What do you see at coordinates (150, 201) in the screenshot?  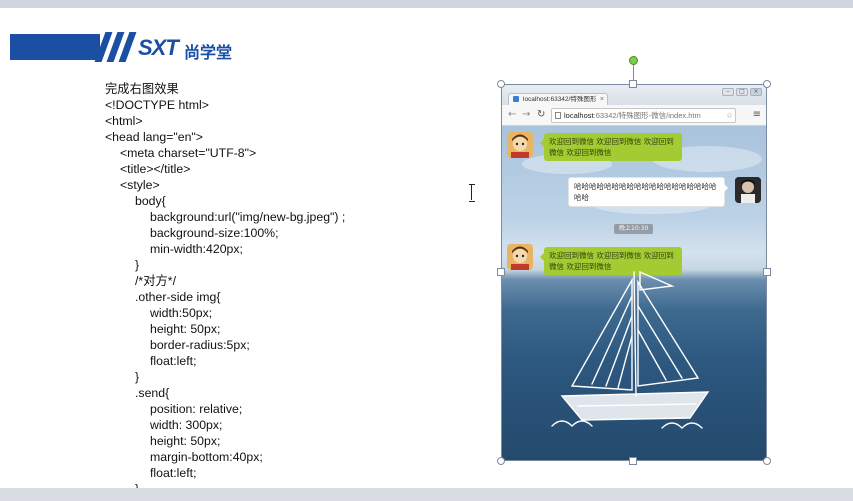 I see `code-line: body{` at bounding box center [150, 201].